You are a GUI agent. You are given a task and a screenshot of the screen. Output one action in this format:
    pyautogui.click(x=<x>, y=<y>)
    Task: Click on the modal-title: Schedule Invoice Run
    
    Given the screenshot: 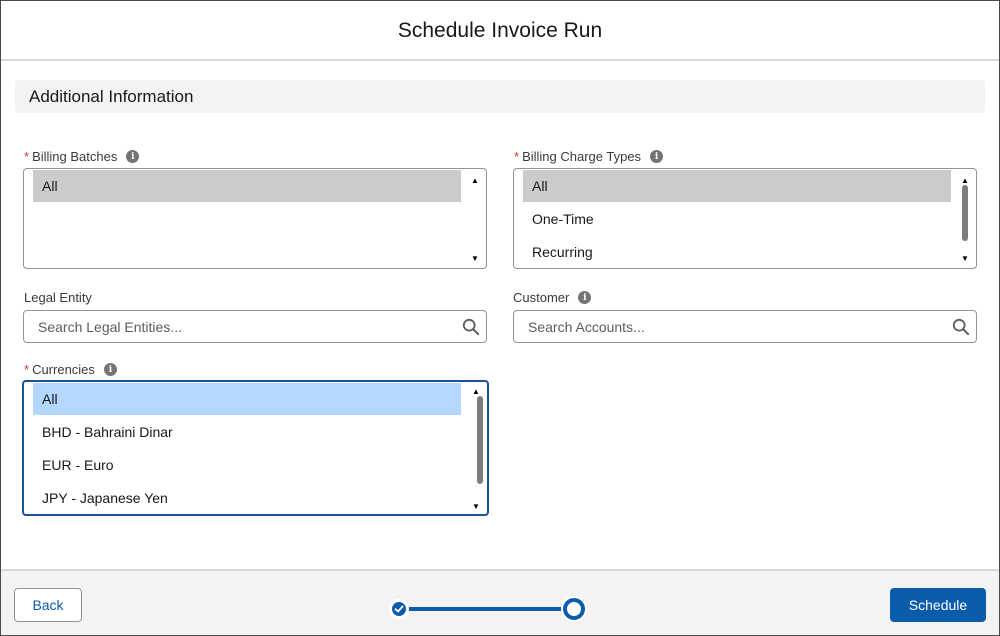 What is the action you would take?
    pyautogui.click(x=500, y=30)
    